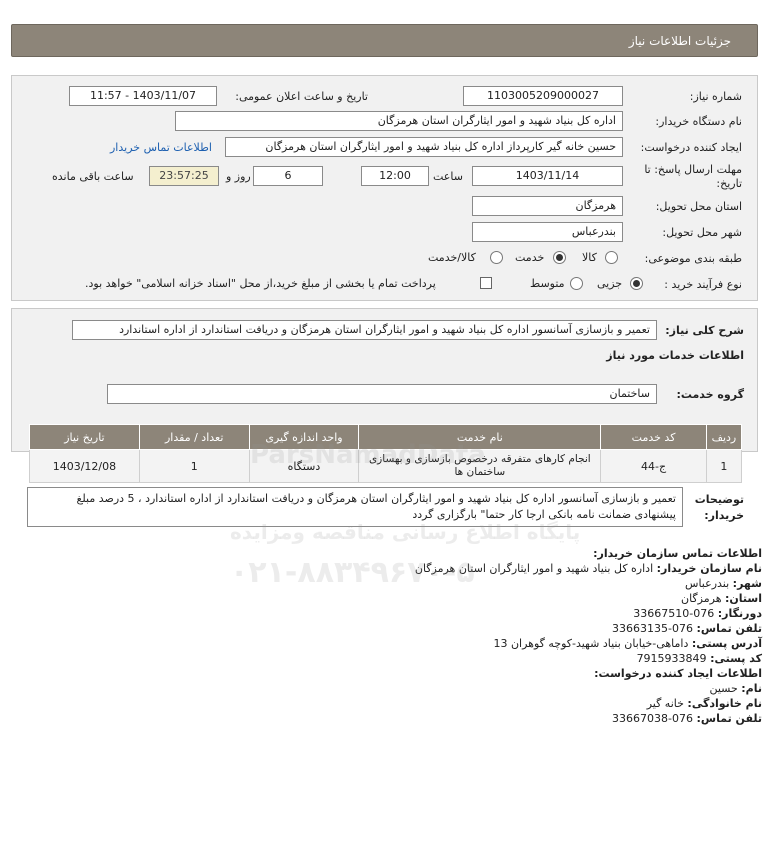 This screenshot has height=845, width=770. Describe the element at coordinates (636, 283) in the screenshot. I see `process-radio-minor` at that location.